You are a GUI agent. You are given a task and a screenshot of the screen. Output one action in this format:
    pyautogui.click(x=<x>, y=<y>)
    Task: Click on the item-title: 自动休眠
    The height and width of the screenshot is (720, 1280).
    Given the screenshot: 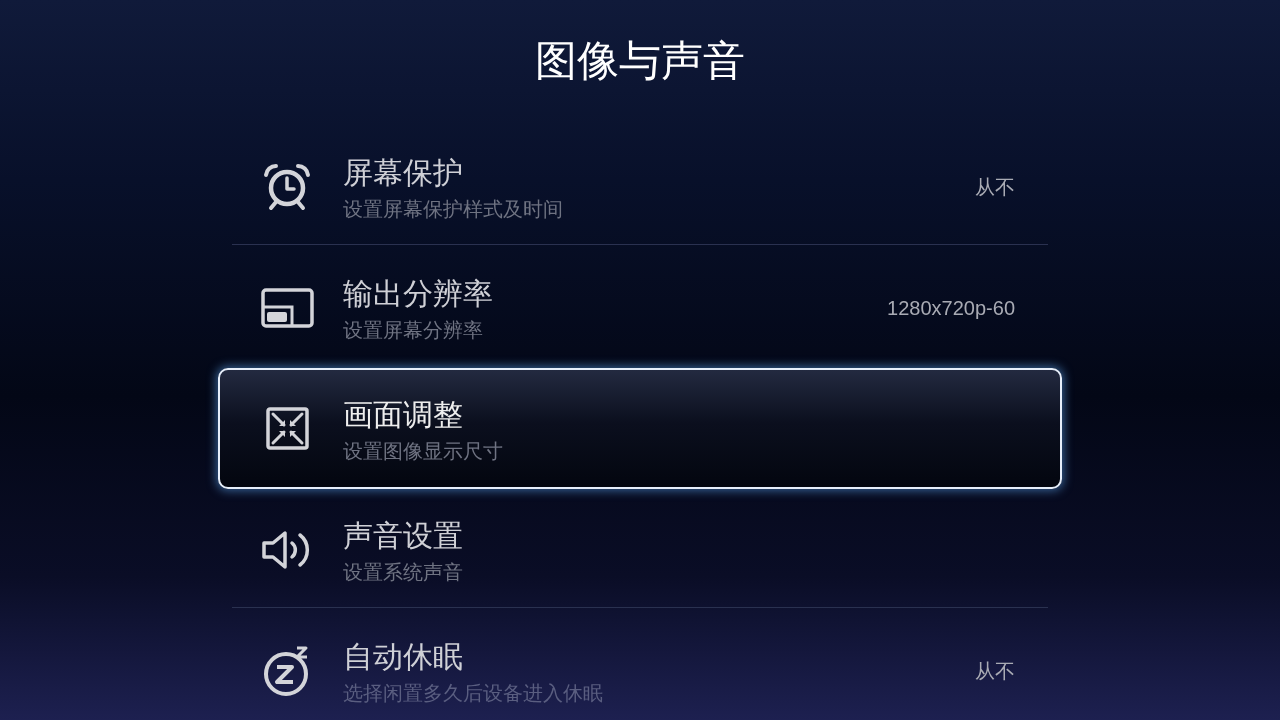 What is the action you would take?
    pyautogui.click(x=403, y=657)
    